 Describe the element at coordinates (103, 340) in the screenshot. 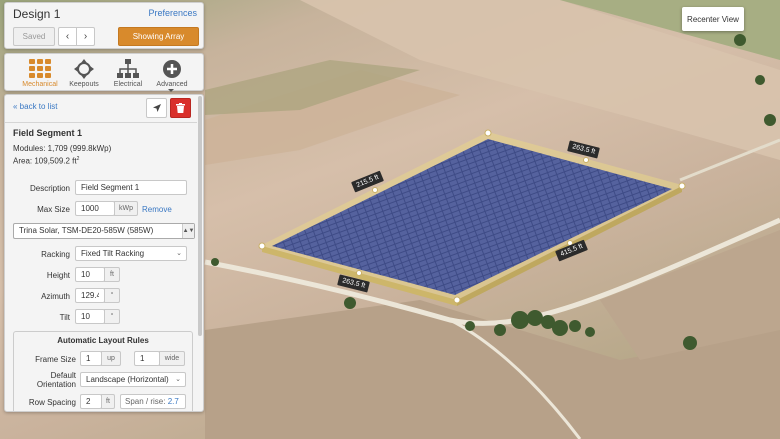

I see `layout-rules-title: Automatic Layout Rules` at that location.